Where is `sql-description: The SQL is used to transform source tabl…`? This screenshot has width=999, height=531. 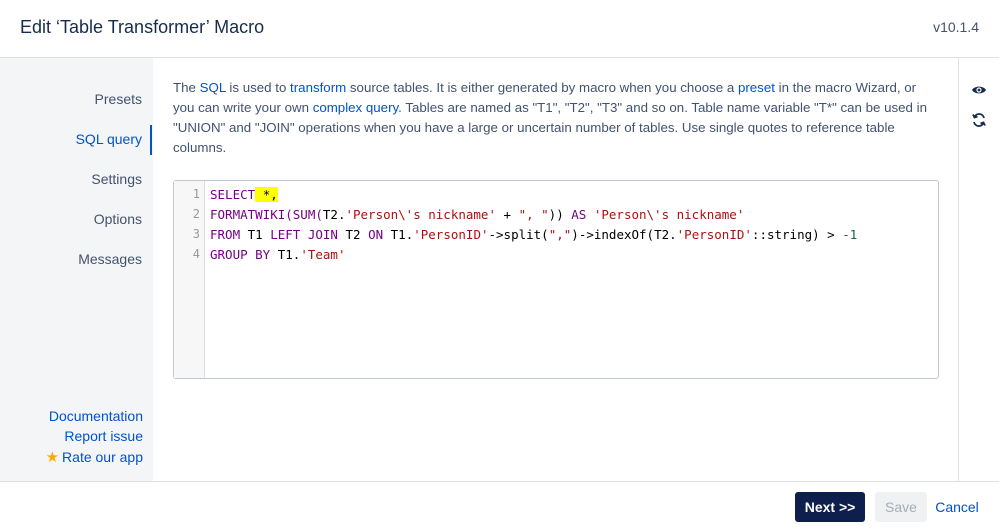 sql-description: The SQL is used to transform source tabl… is located at coordinates (553, 118).